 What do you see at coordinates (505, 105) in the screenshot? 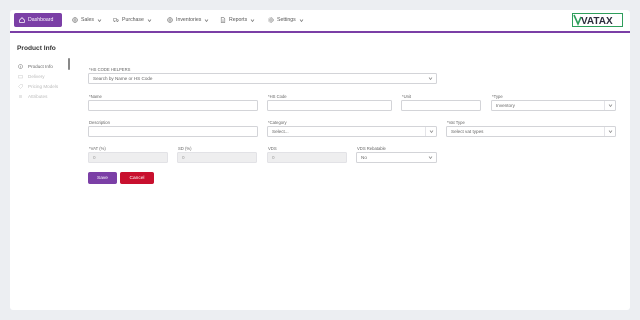
I see `type-value: Inventory` at bounding box center [505, 105].